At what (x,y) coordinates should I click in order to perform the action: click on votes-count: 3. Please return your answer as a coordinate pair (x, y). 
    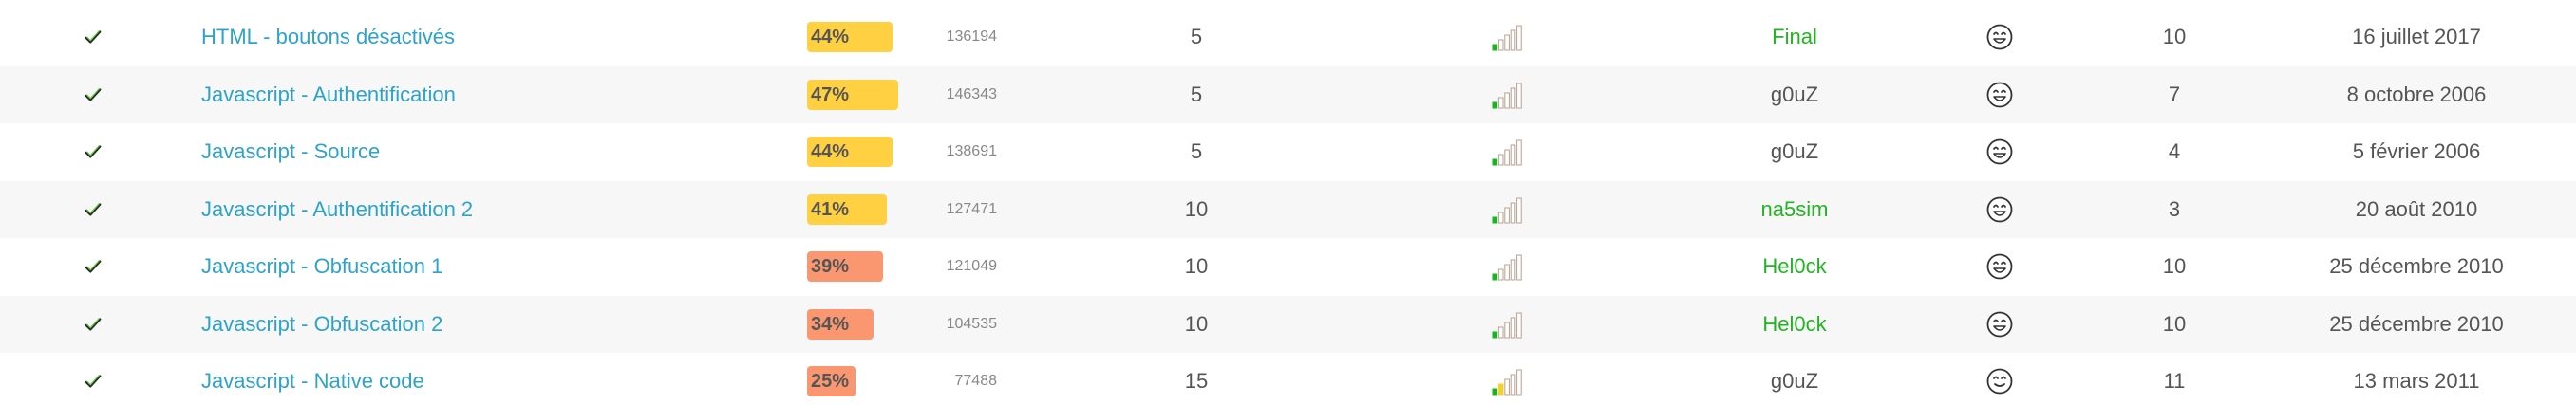
    Looking at the image, I should click on (2174, 209).